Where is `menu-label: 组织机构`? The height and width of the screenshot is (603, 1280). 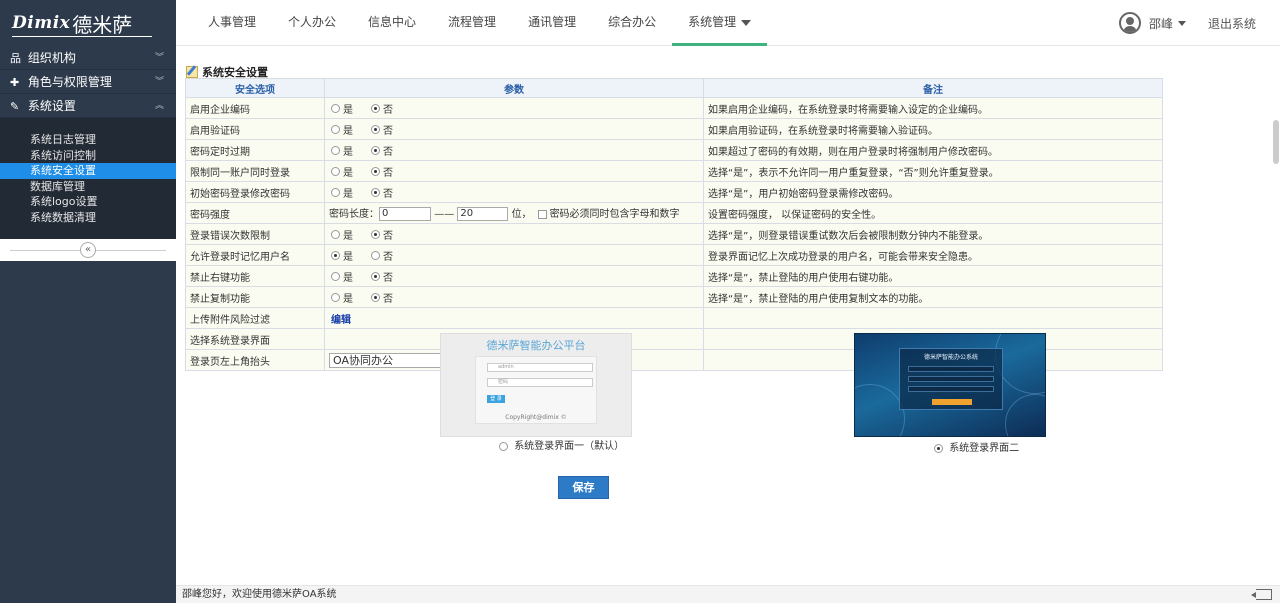
menu-label: 组织机构 is located at coordinates (51, 58).